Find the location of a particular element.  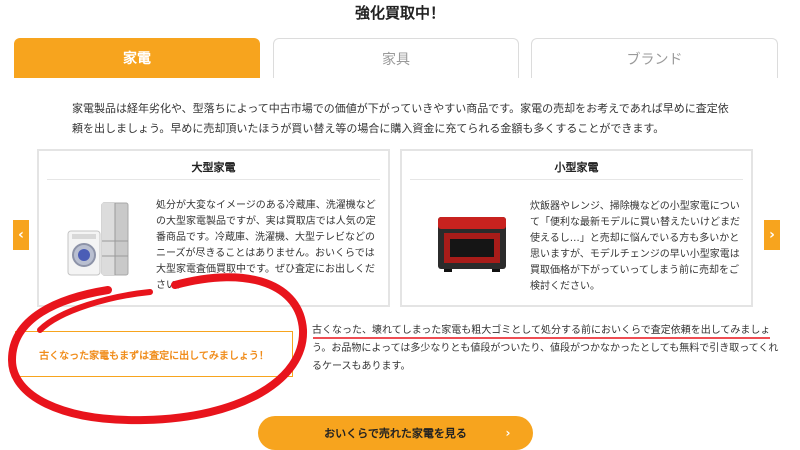

chevron-left-icon: ‹ is located at coordinates (21, 235).